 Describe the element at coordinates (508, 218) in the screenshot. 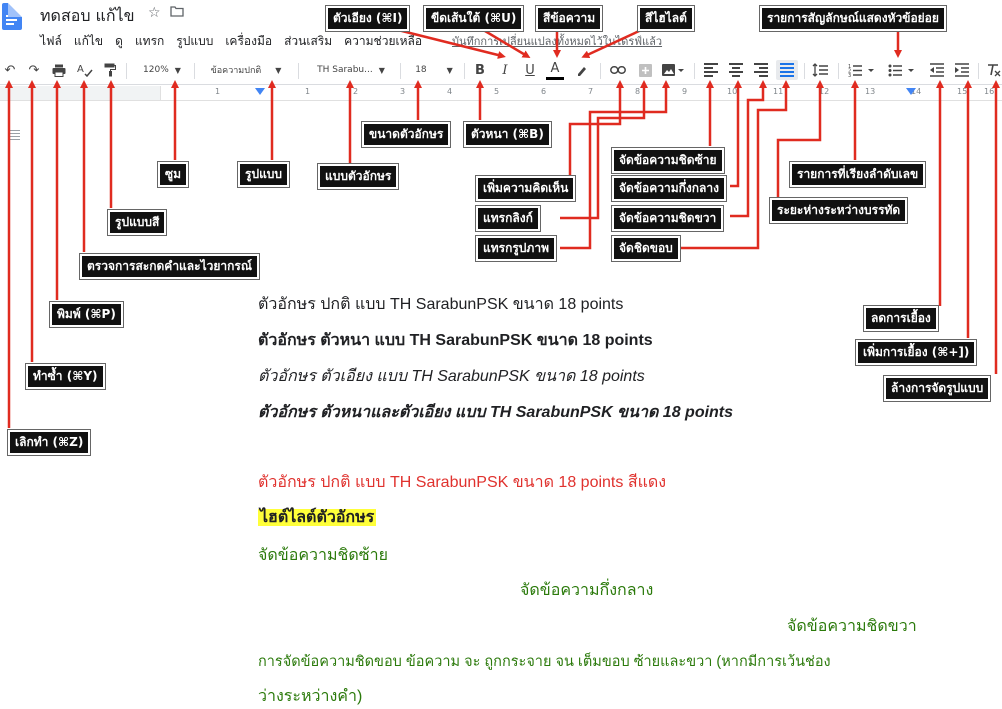

I see `label-insert-link: แทรกลิงก์` at that location.